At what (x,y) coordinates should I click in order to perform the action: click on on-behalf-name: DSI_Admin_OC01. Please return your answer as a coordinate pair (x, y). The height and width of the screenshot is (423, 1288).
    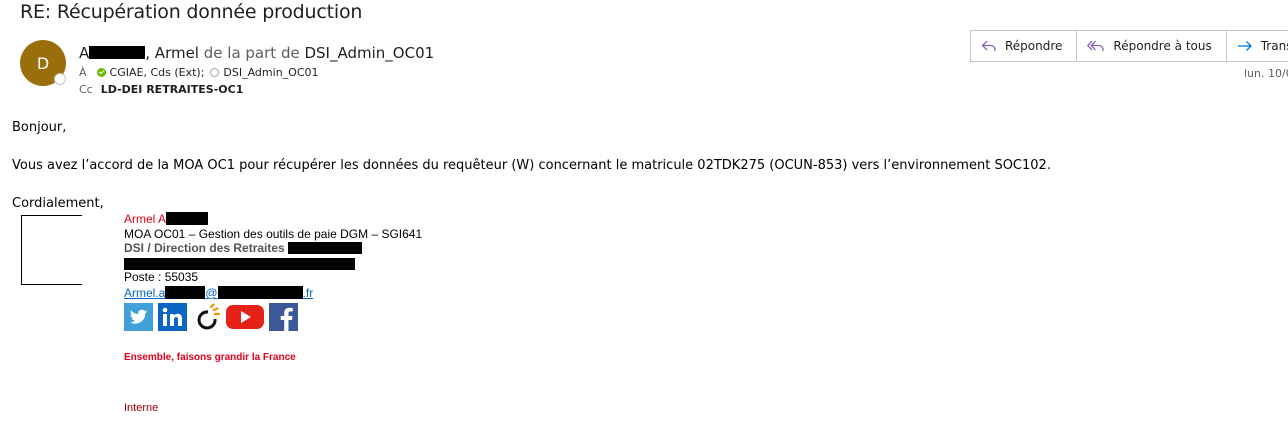
    Looking at the image, I should click on (369, 53).